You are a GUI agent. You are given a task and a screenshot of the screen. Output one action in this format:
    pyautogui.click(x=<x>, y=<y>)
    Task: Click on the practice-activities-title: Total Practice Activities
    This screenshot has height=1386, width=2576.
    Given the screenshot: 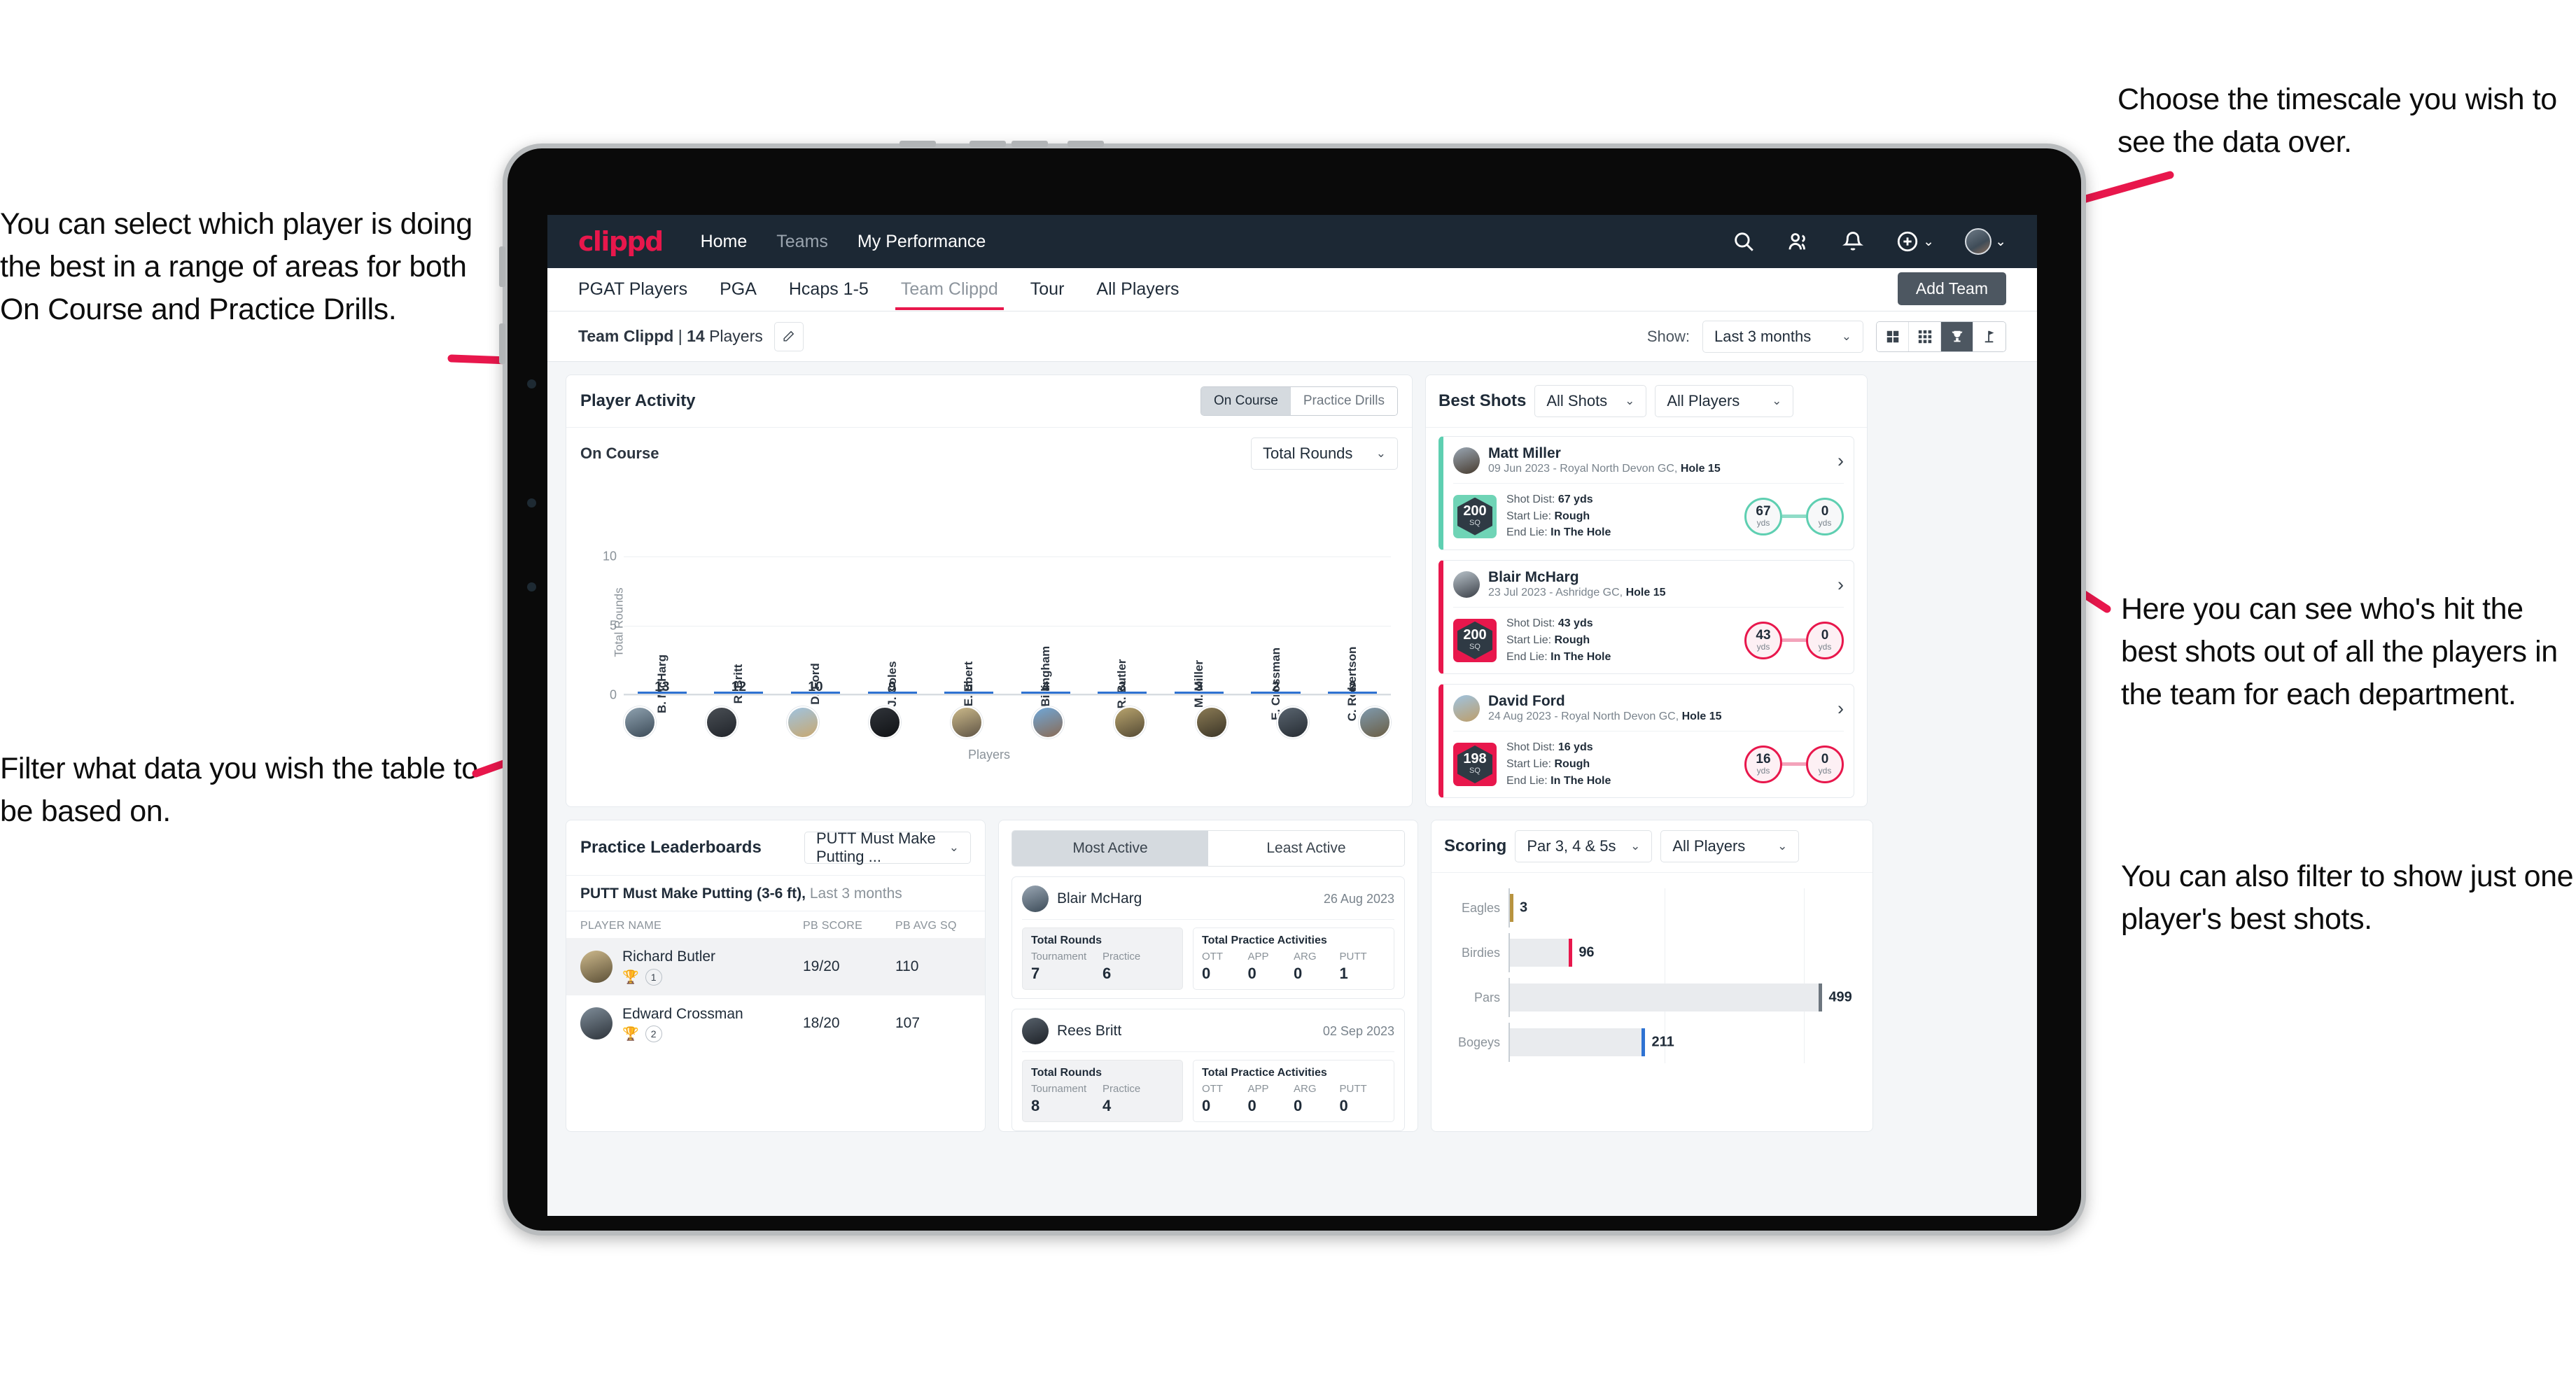 What is the action you would take?
    pyautogui.click(x=1264, y=940)
    